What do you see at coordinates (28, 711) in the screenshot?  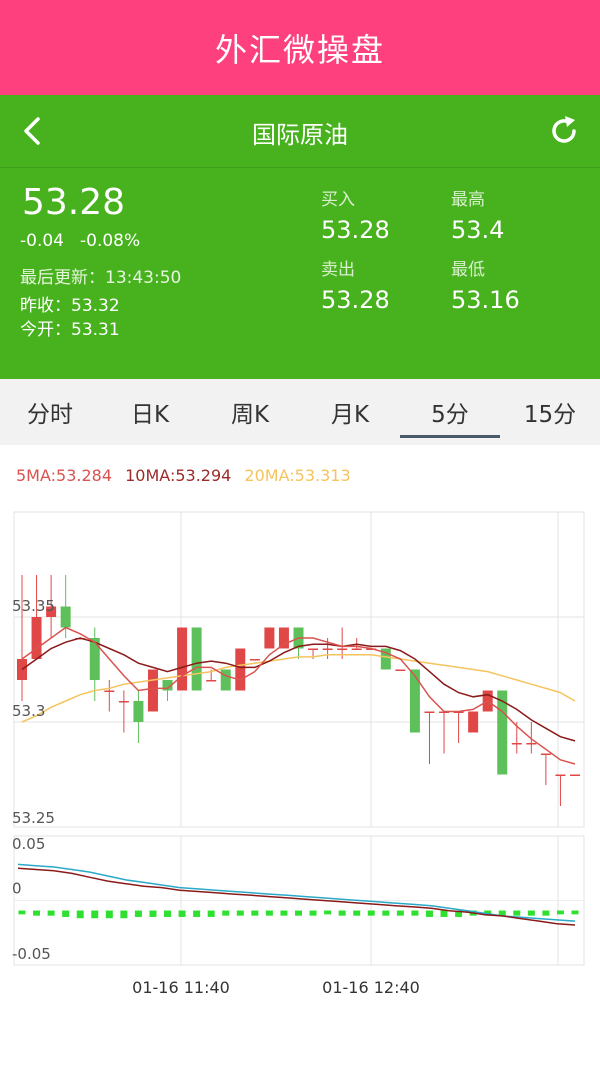 I see `price-tick-label: 53.3` at bounding box center [28, 711].